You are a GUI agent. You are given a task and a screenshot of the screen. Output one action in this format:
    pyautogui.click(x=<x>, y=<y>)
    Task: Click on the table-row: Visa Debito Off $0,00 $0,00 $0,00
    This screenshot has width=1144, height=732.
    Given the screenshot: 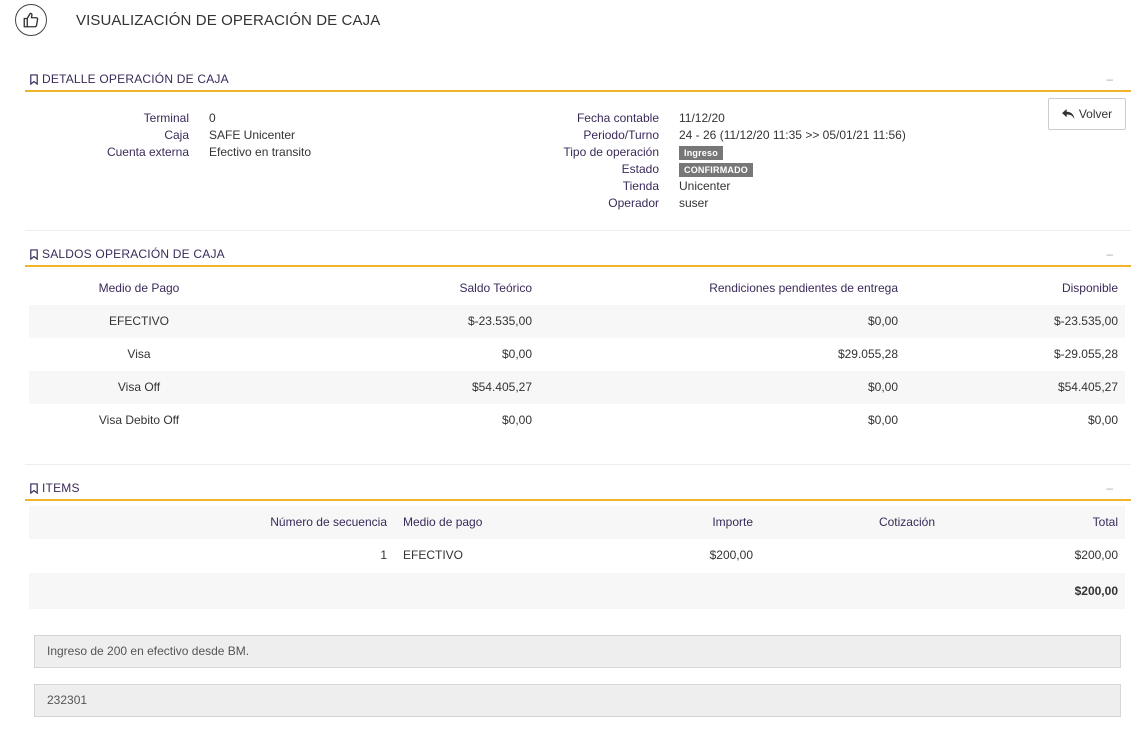 What is the action you would take?
    pyautogui.click(x=577, y=420)
    